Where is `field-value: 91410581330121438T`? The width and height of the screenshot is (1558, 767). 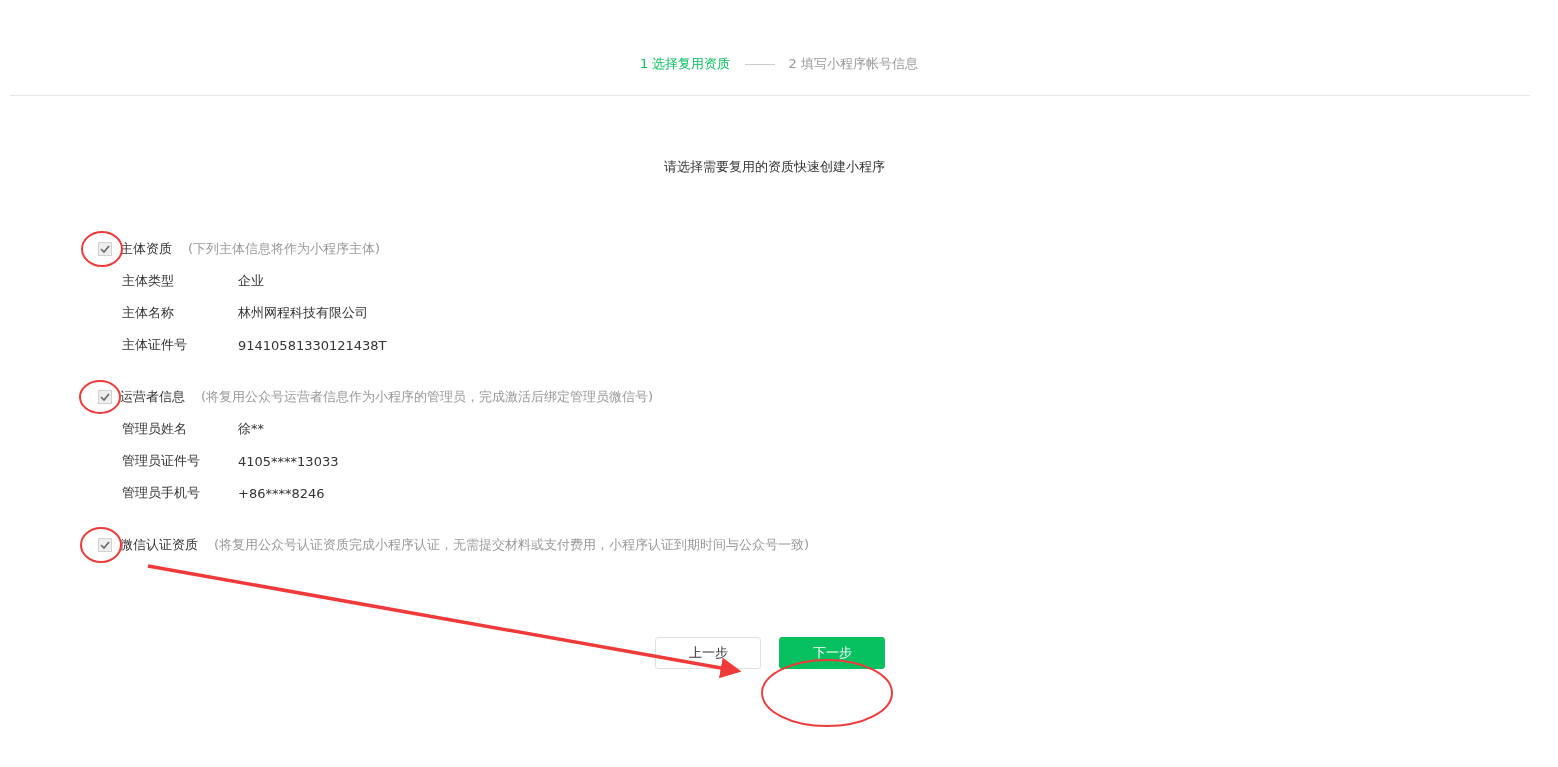
field-value: 91410581330121438T is located at coordinates (312, 345).